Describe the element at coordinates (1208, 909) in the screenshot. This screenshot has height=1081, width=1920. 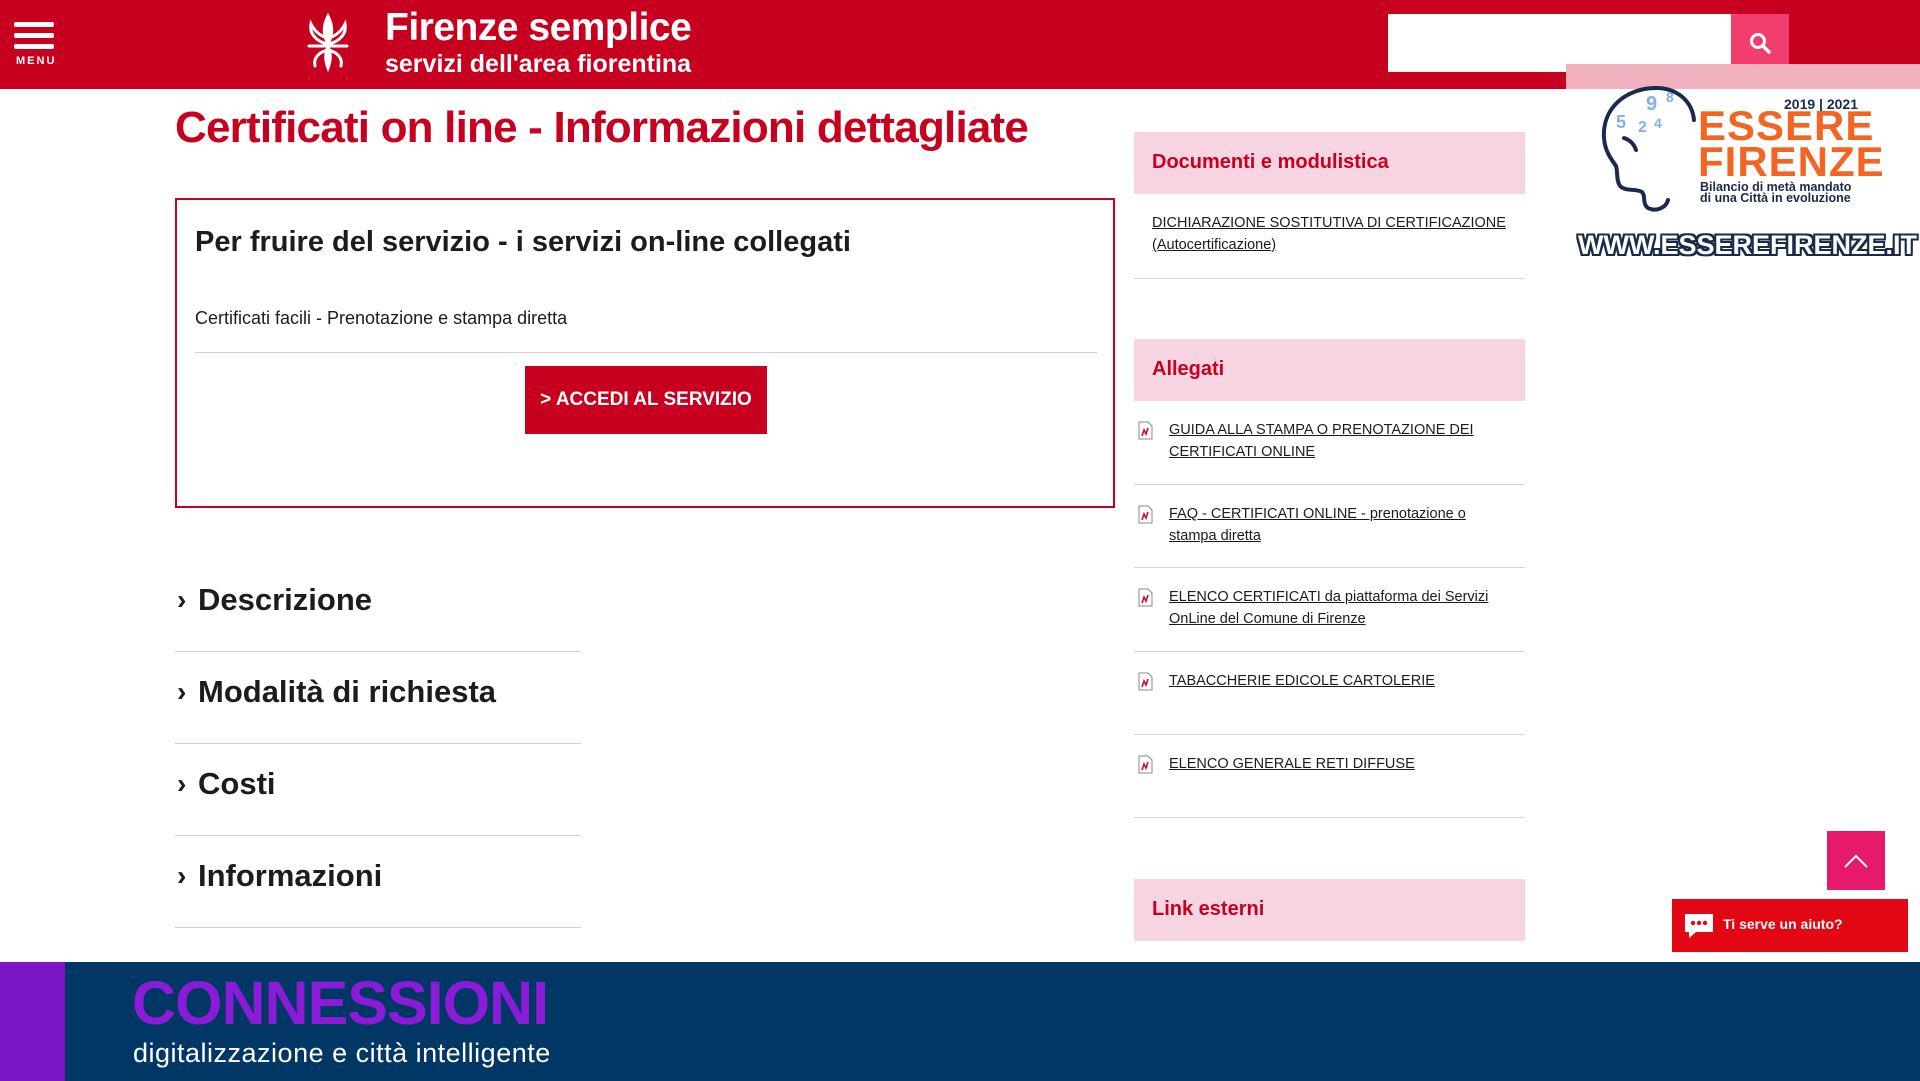
I see `external-links-heading-label: Link esterni` at that location.